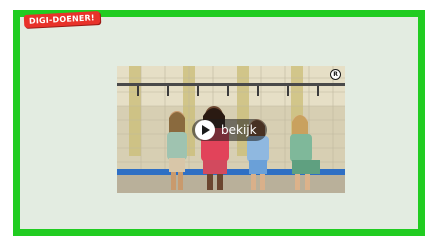 Image resolution: width=438 pixels, height=245 pixels. Describe the element at coordinates (335, 74) in the screenshot. I see `channel-logo-icon: R` at that location.